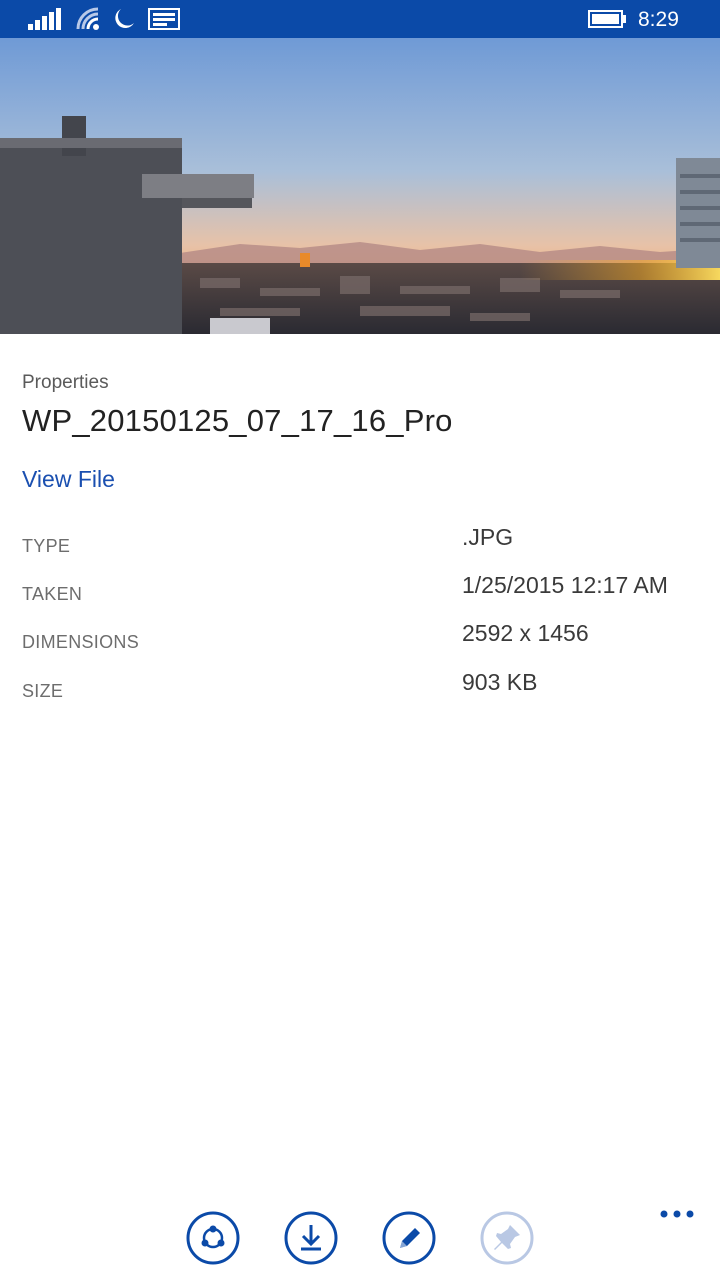 This screenshot has height=1280, width=720. I want to click on pin-button, so click(507, 1238).